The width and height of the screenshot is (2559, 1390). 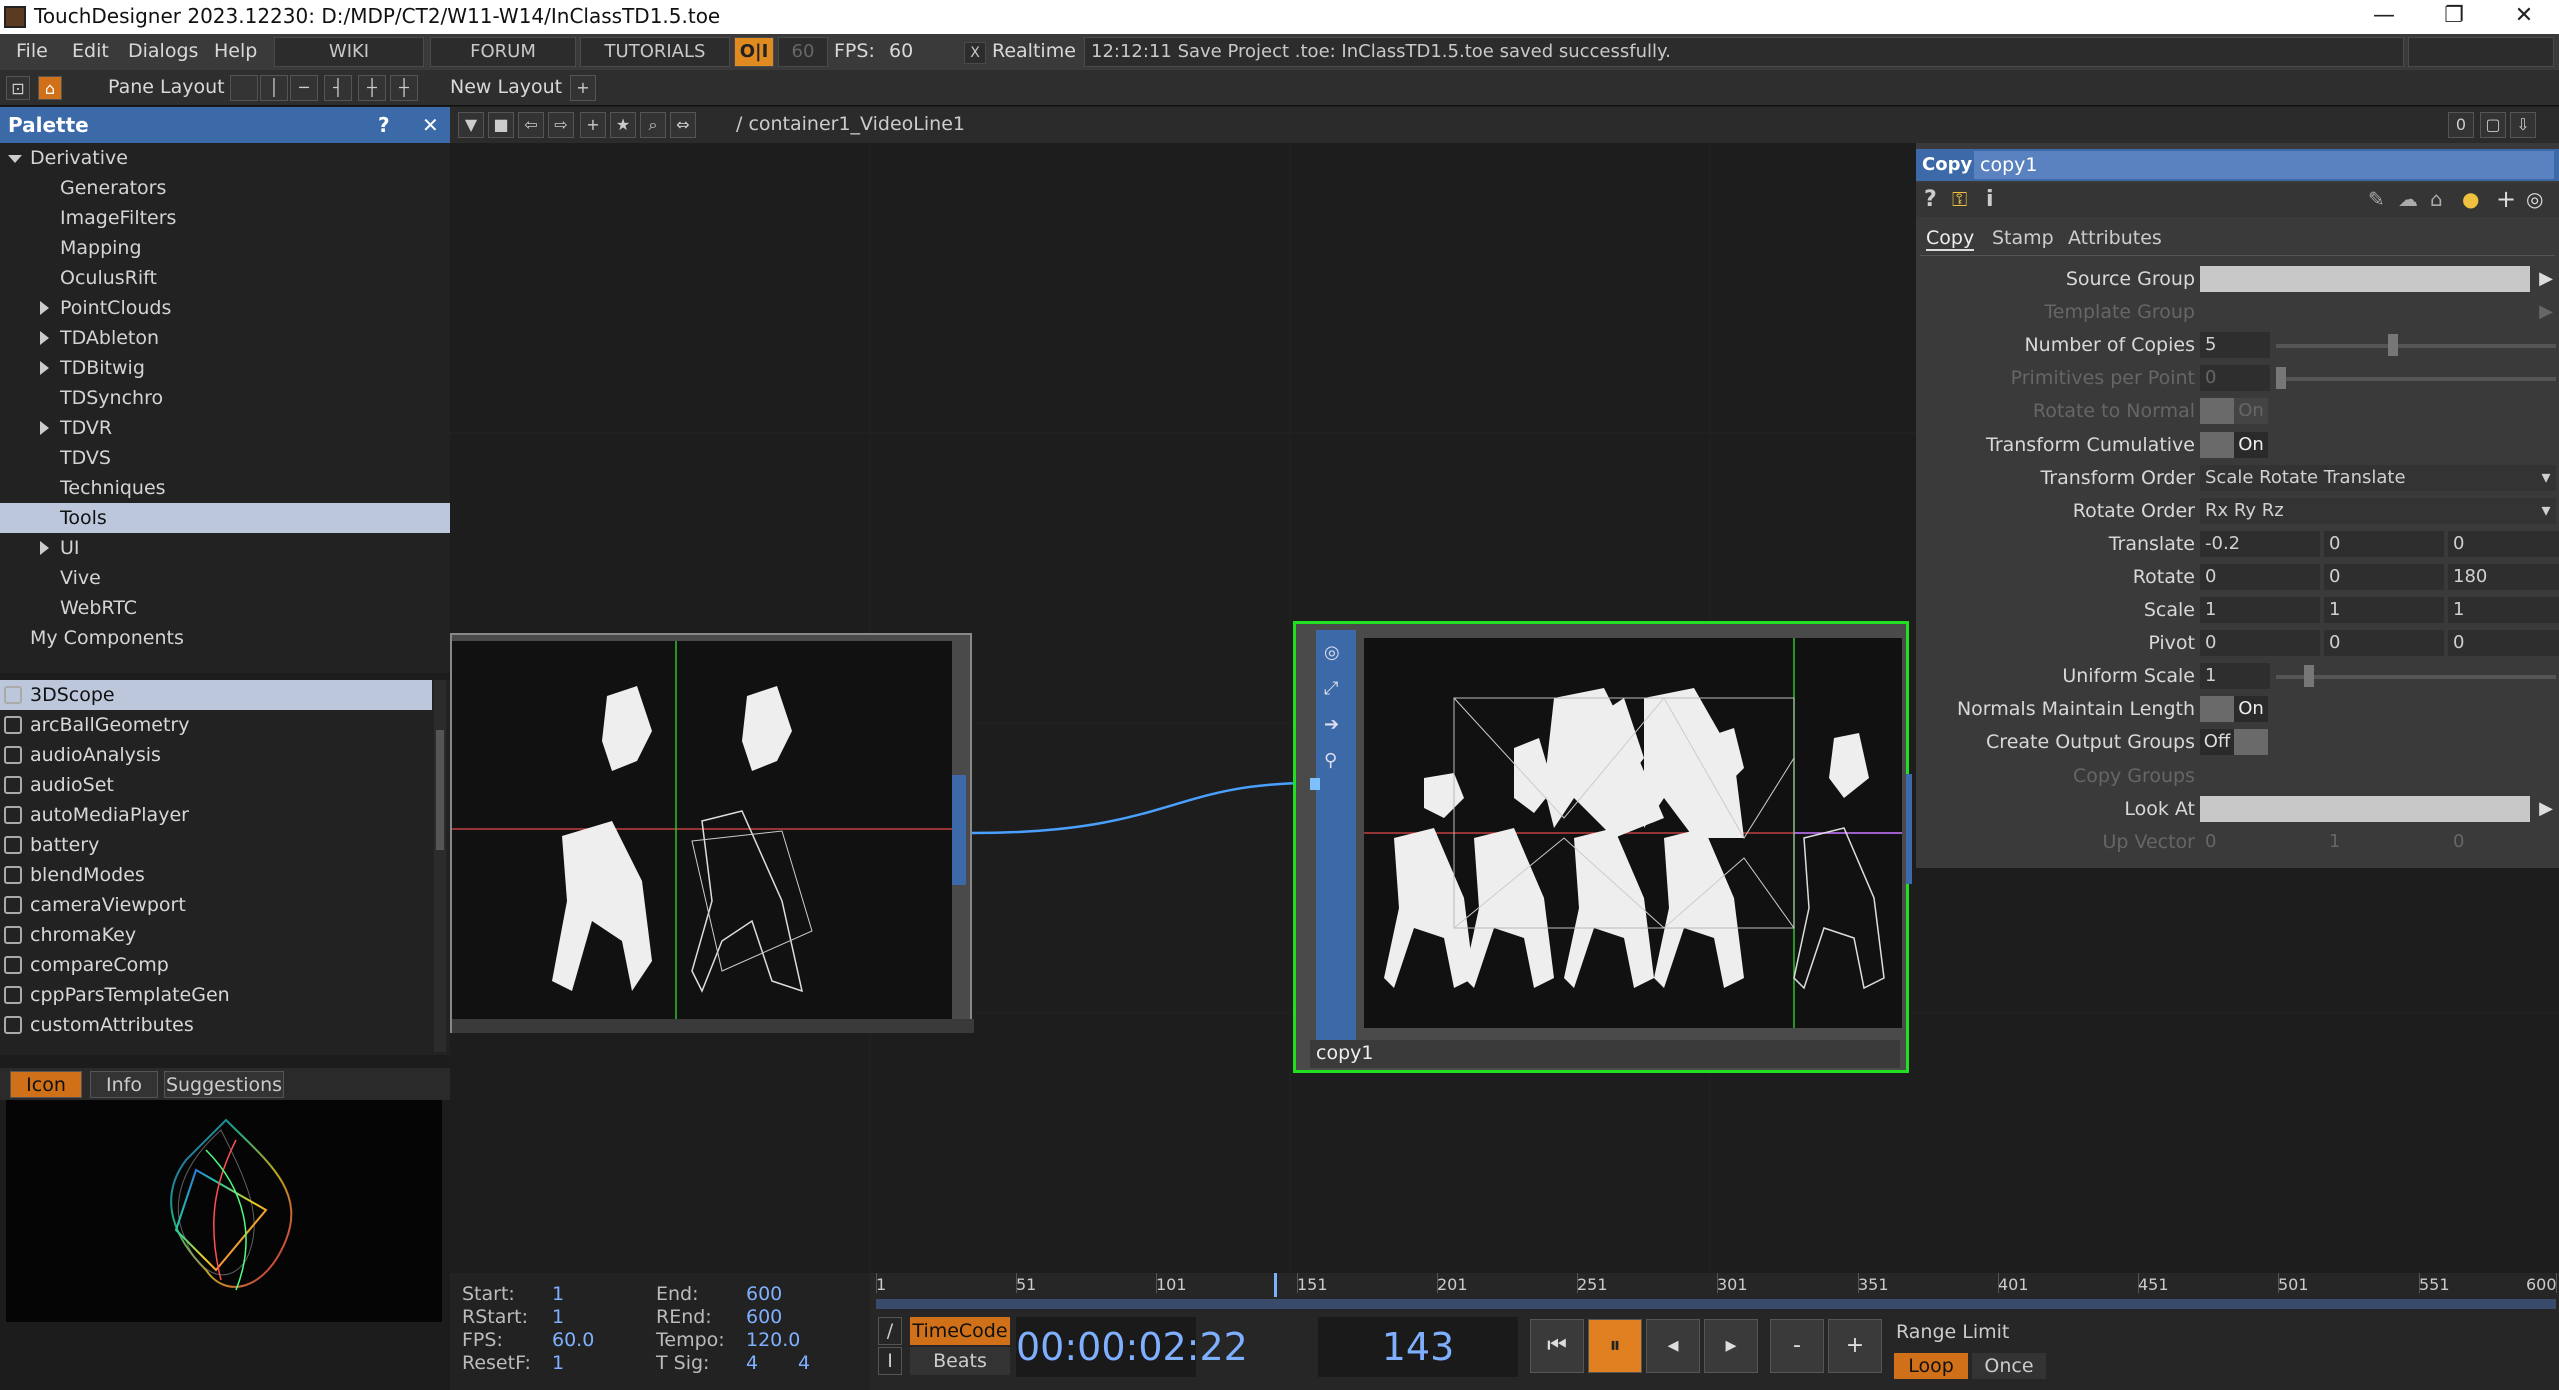 What do you see at coordinates (349, 52) in the screenshot?
I see `wiki-button: WIKI` at bounding box center [349, 52].